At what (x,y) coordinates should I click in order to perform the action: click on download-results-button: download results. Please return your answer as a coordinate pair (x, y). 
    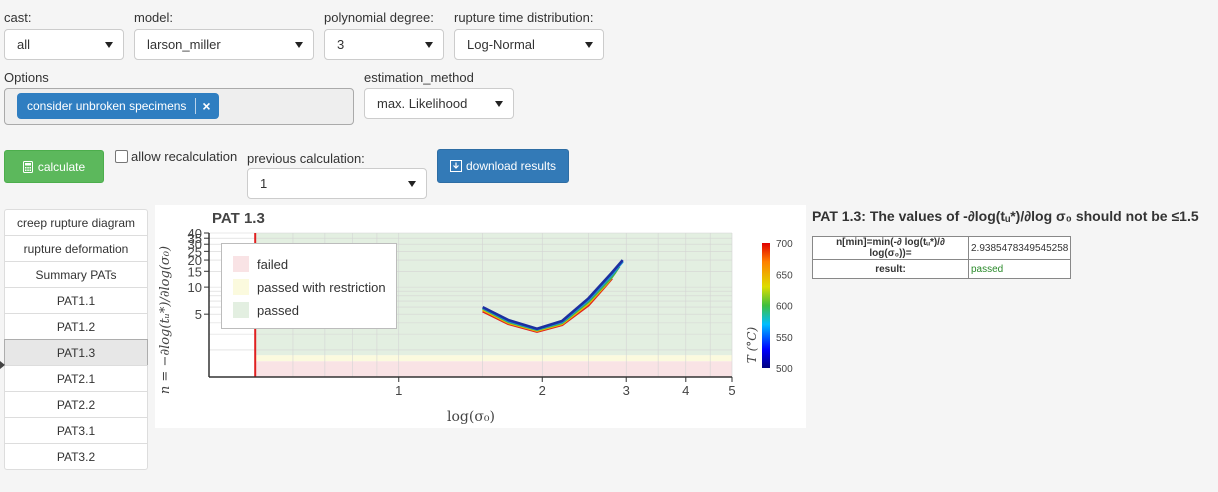
    Looking at the image, I should click on (503, 166).